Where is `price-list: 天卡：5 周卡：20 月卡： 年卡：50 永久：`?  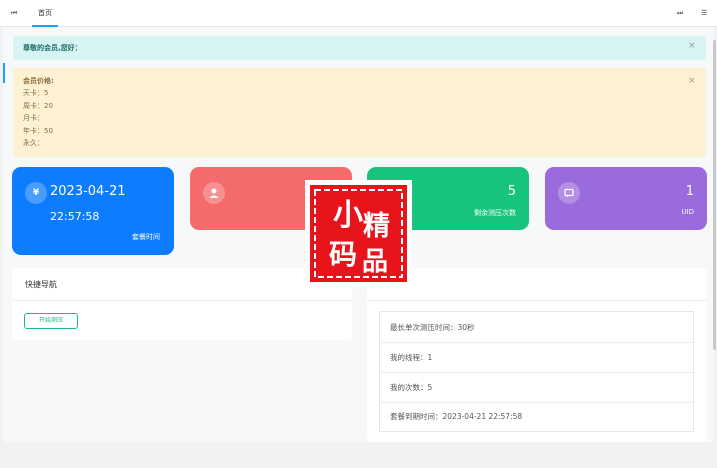
price-list: 天卡：5 周卡：20 月卡： 年卡：50 永久： is located at coordinates (38, 118).